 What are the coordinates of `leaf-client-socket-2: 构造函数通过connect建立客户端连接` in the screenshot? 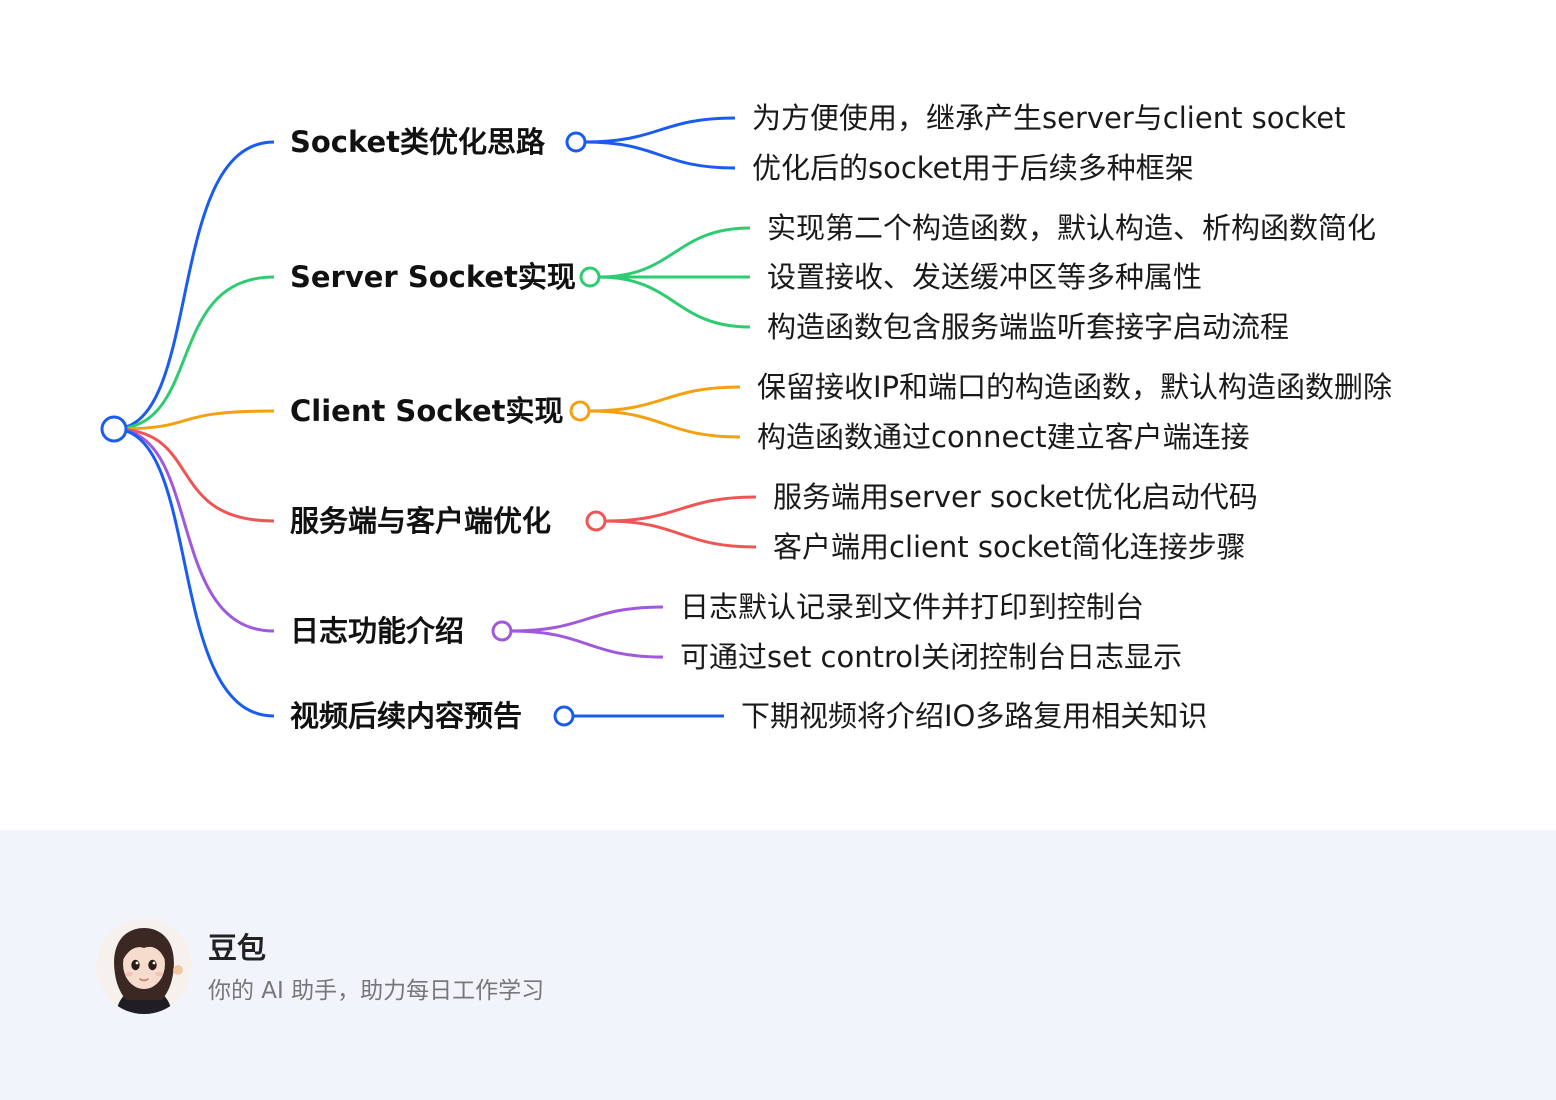 It's located at (1003, 437).